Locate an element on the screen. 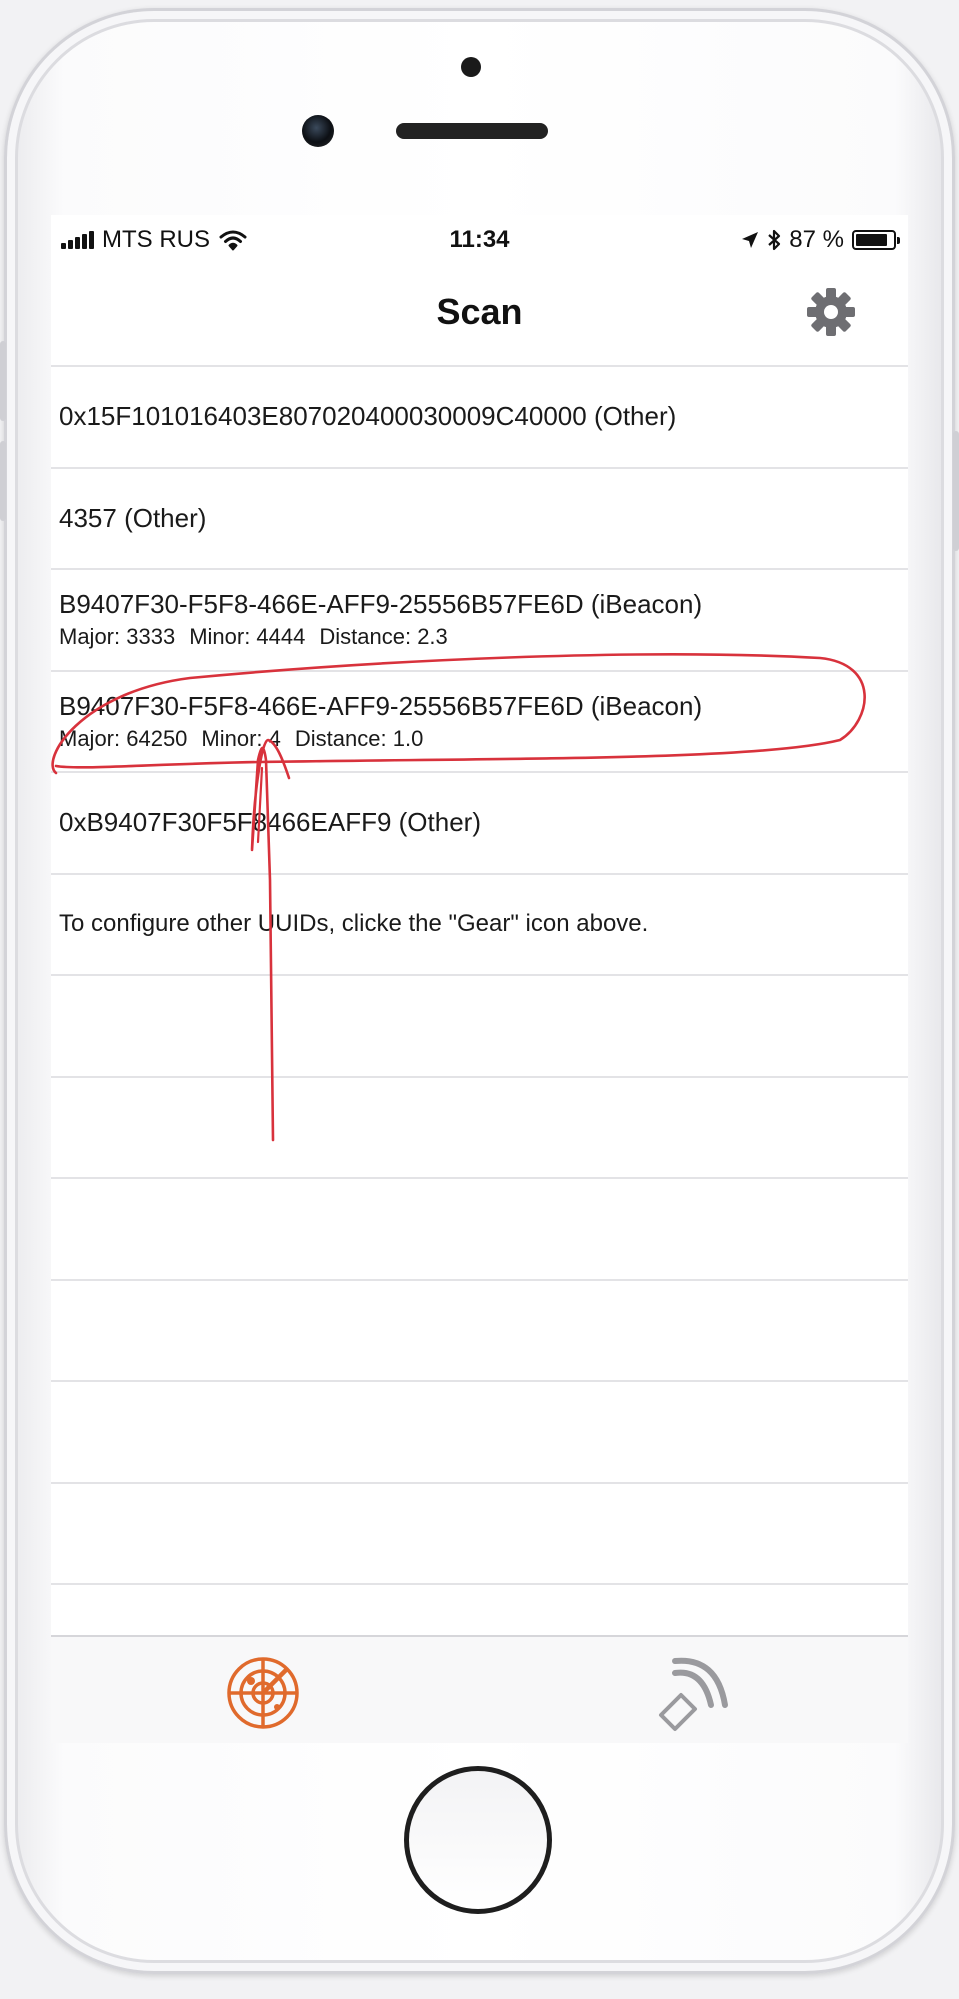 The image size is (959, 1999). bluetooth-icon is located at coordinates (774, 240).